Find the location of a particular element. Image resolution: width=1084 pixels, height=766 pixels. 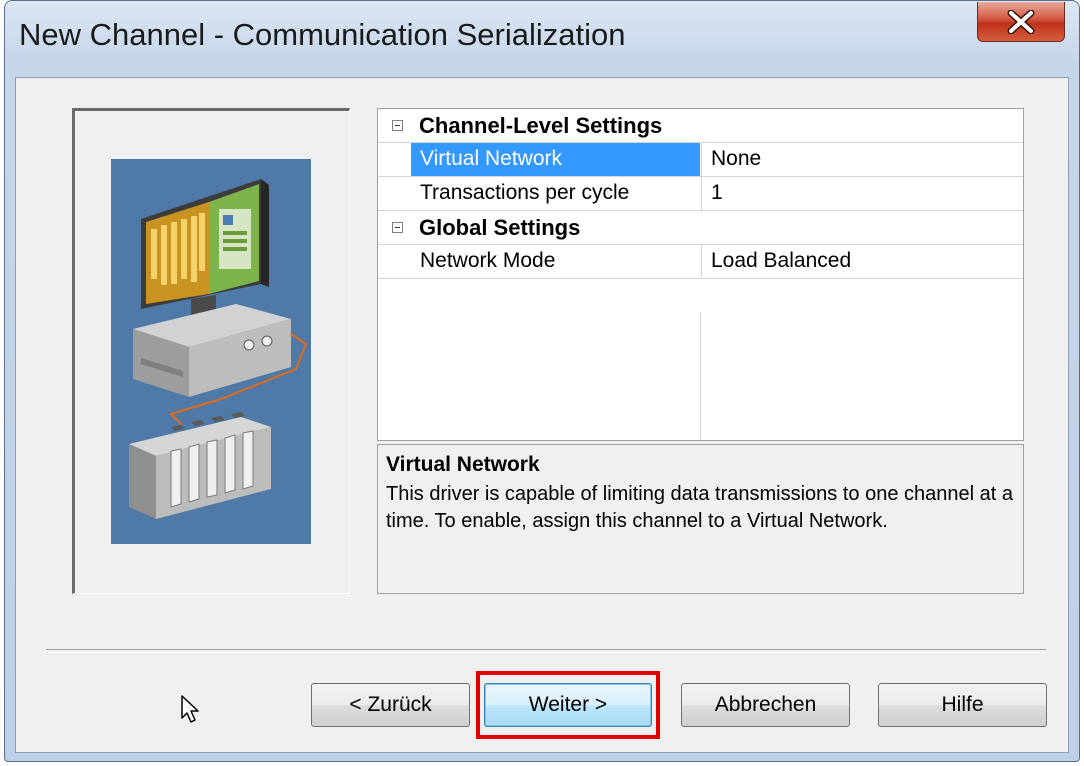

property-row-network-mode: Network Mode Load Balanced is located at coordinates (700, 262).